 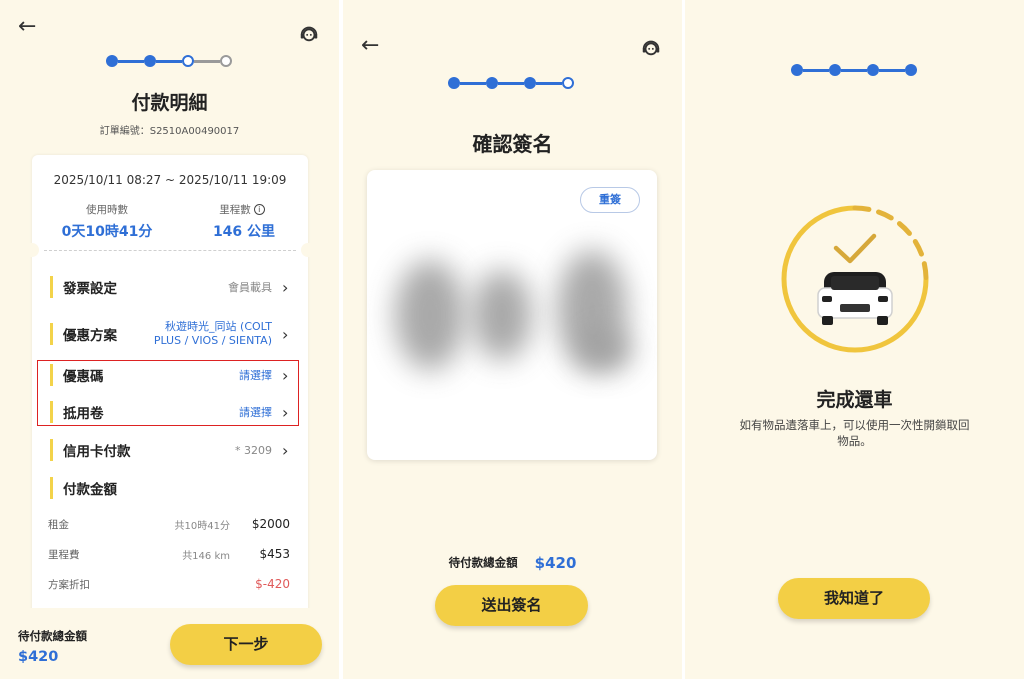 What do you see at coordinates (555, 562) in the screenshot?
I see `pending-amount: $420` at bounding box center [555, 562].